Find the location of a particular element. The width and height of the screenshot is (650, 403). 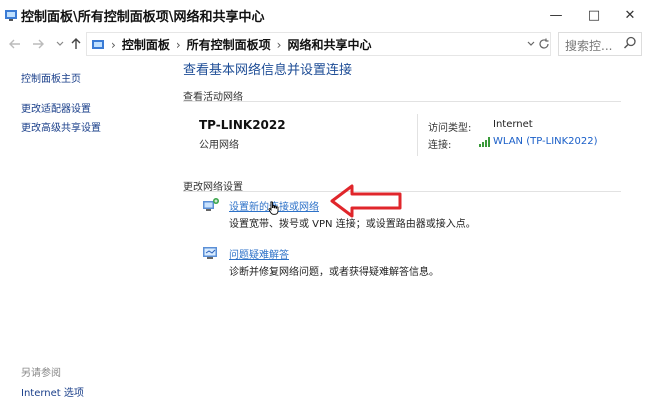

back-button is located at coordinates (15, 44).